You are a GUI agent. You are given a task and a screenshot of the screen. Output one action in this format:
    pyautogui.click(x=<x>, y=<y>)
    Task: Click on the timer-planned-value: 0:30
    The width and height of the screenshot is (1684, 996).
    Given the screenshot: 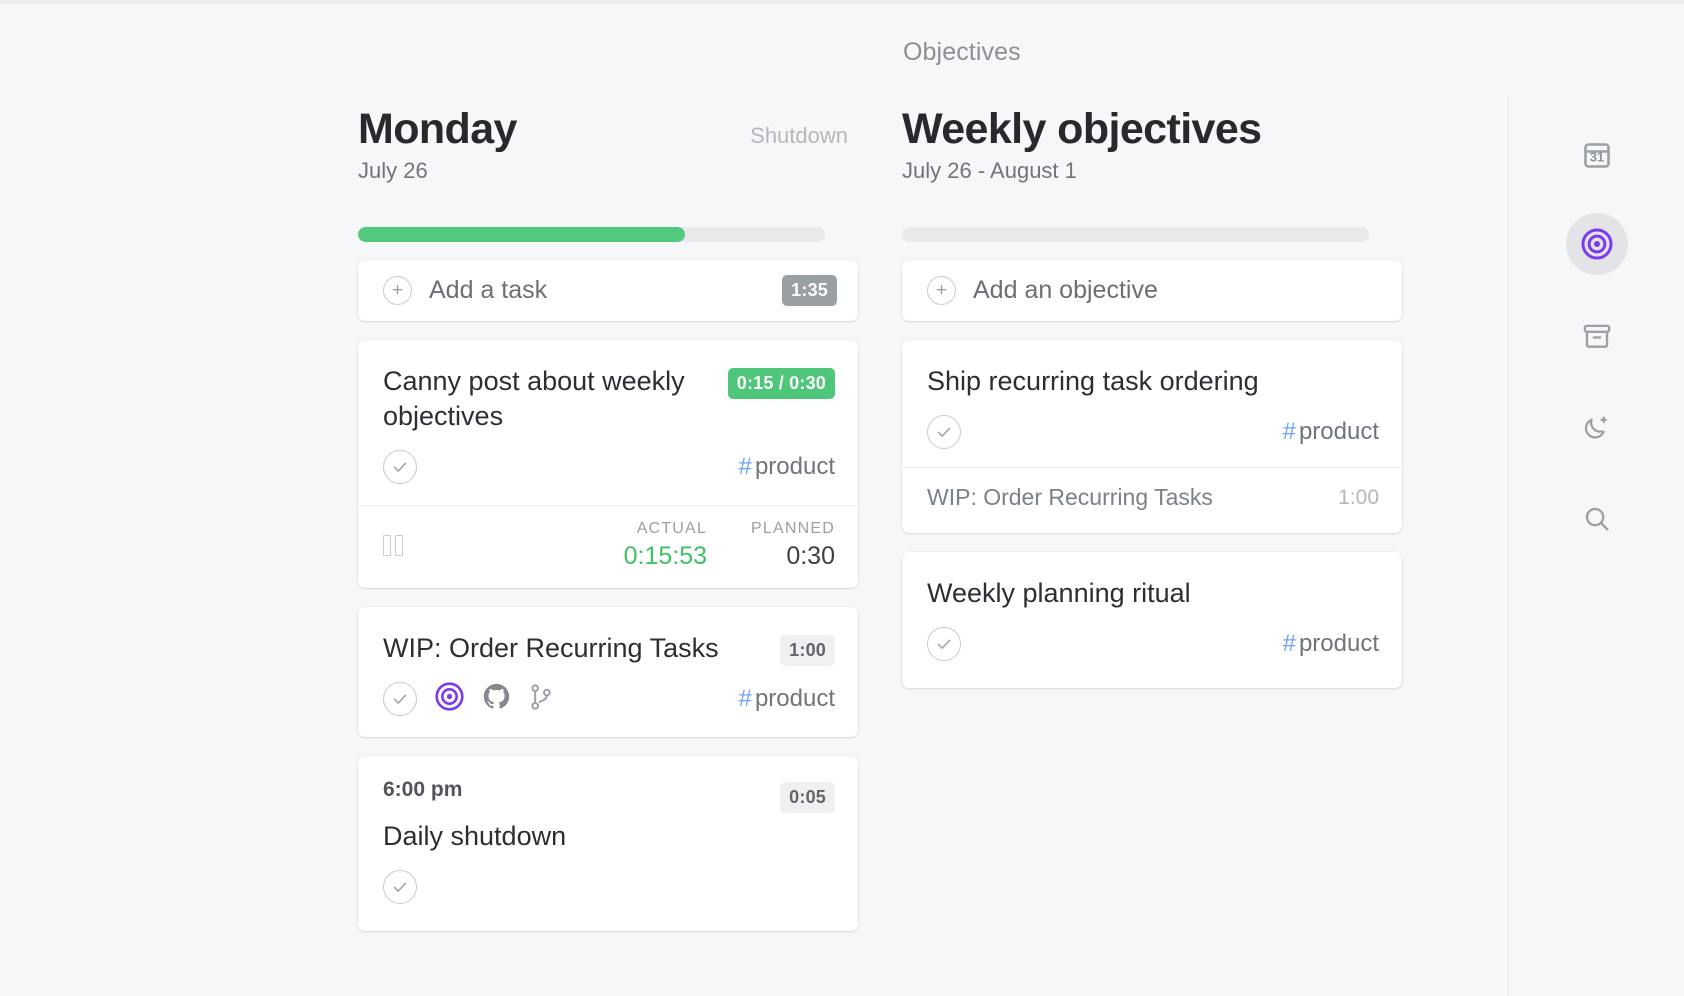 What is the action you would take?
    pyautogui.click(x=810, y=556)
    